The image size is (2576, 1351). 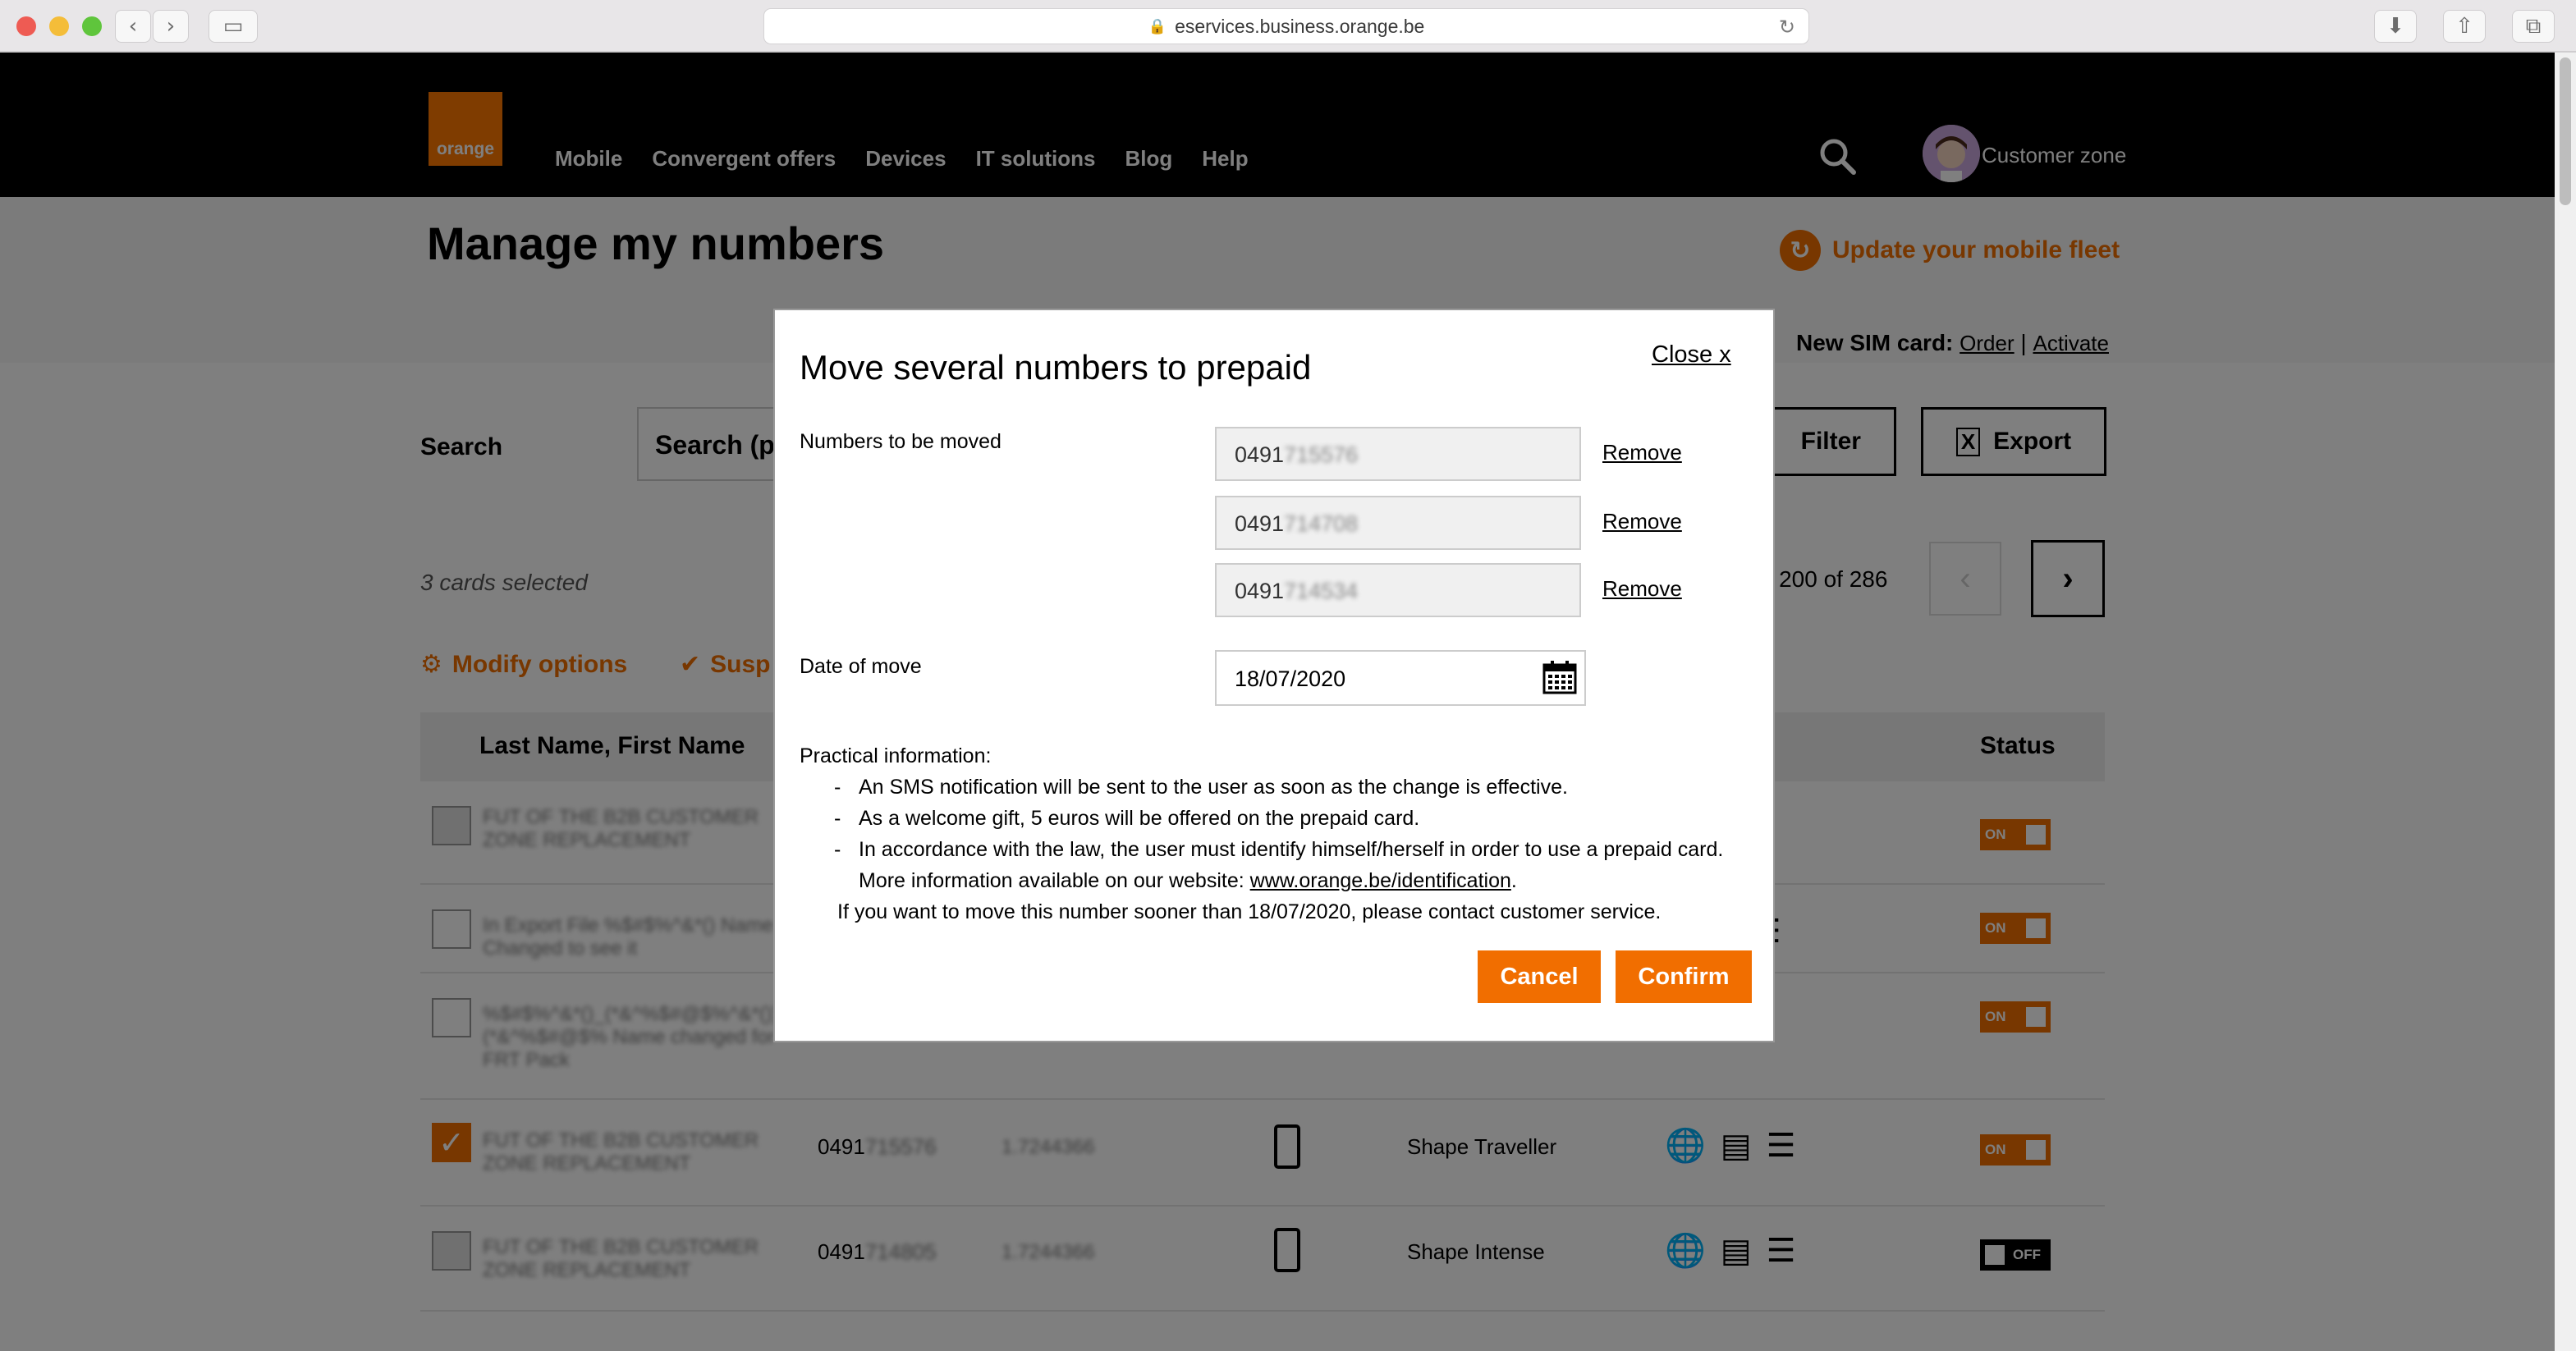 What do you see at coordinates (1539, 977) in the screenshot?
I see `cancel-button: Cancel` at bounding box center [1539, 977].